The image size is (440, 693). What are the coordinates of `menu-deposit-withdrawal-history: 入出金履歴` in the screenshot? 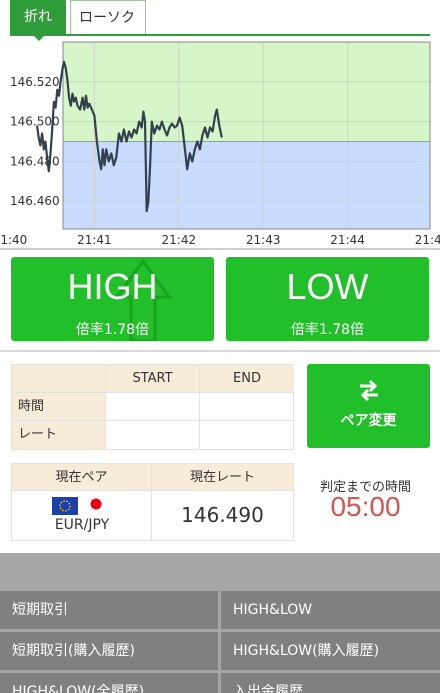 It's located at (330, 683).